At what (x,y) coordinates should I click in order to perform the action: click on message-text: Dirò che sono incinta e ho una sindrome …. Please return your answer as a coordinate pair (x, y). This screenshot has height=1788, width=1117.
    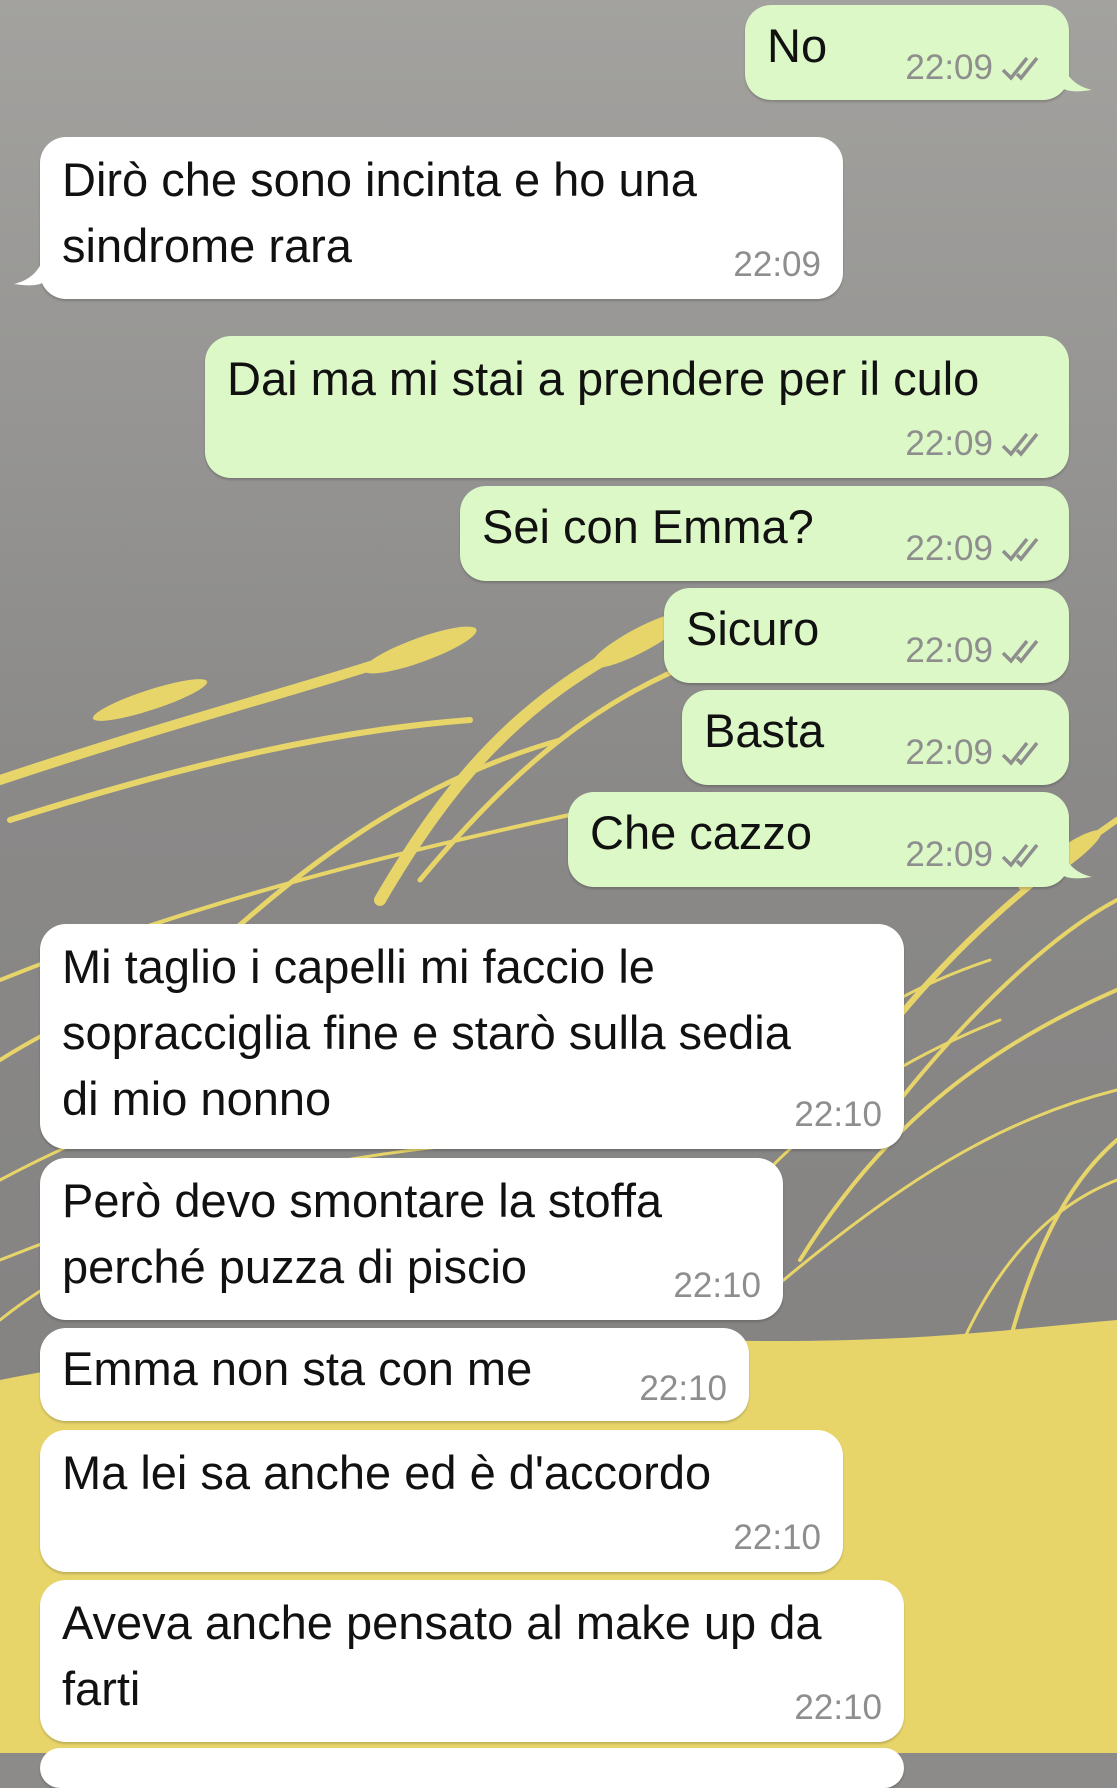
    Looking at the image, I should click on (379, 212).